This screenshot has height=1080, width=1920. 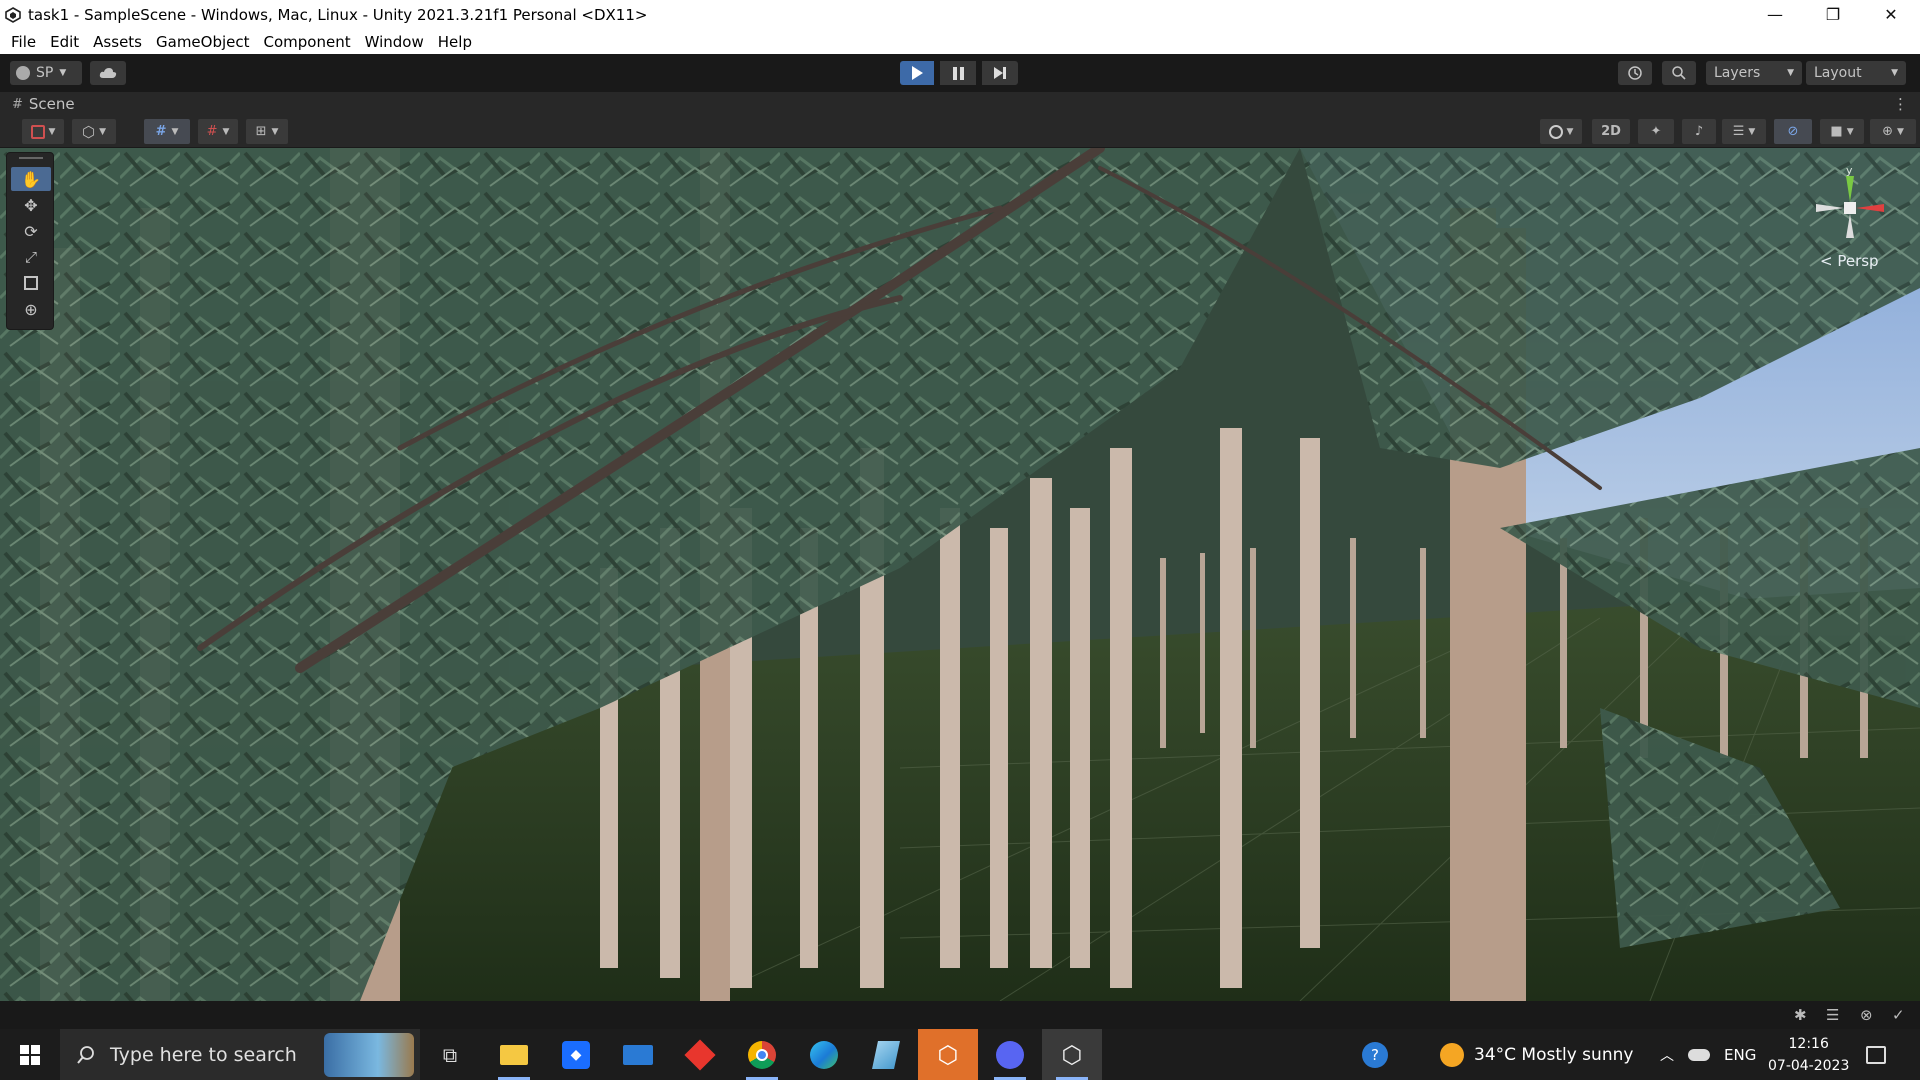 I want to click on move-icon: ✥, so click(x=31, y=205).